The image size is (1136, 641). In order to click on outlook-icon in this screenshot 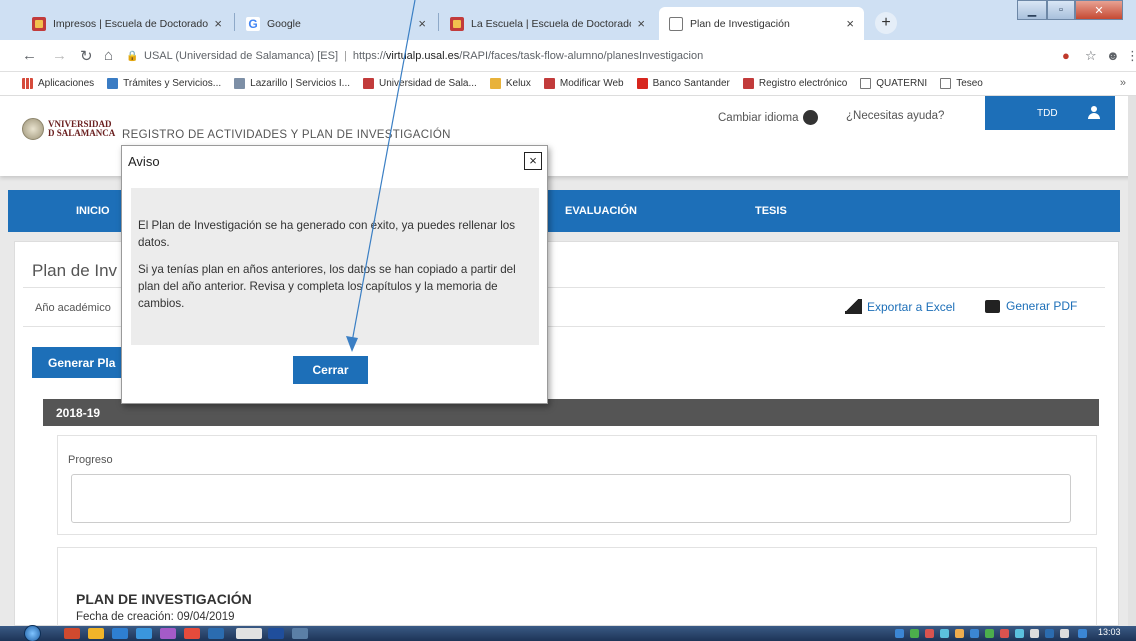, I will do `click(216, 633)`.